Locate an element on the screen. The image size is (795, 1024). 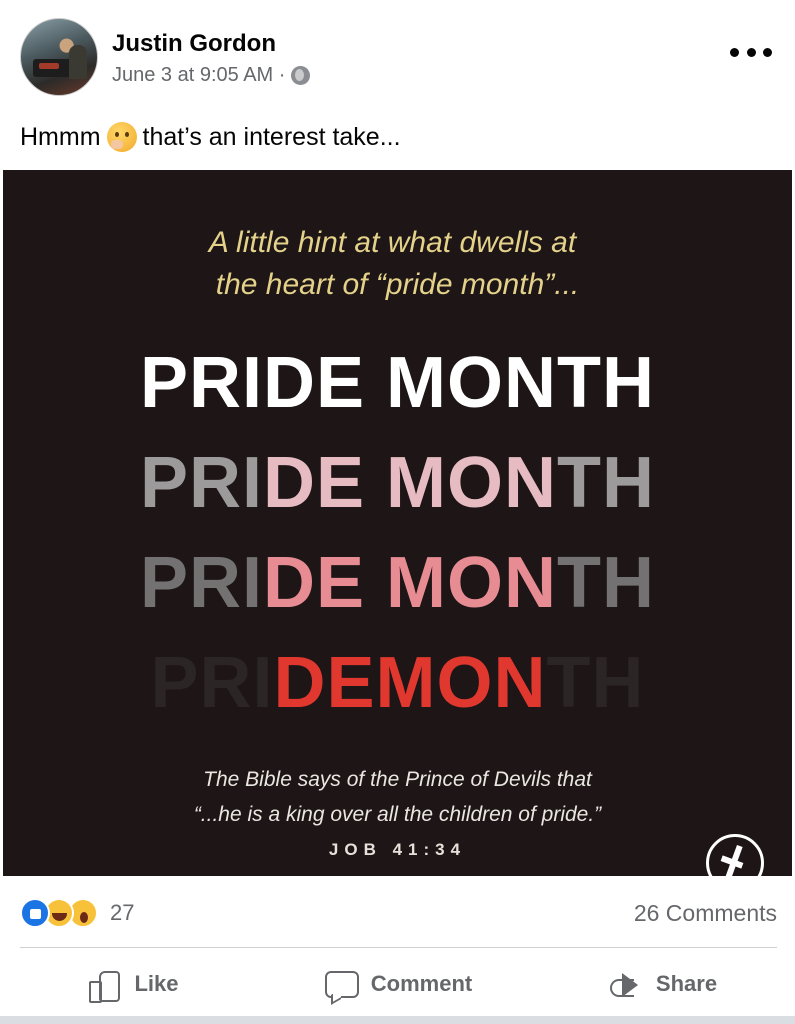
post-meta: June 3 at 9:05 AM · is located at coordinates (211, 75).